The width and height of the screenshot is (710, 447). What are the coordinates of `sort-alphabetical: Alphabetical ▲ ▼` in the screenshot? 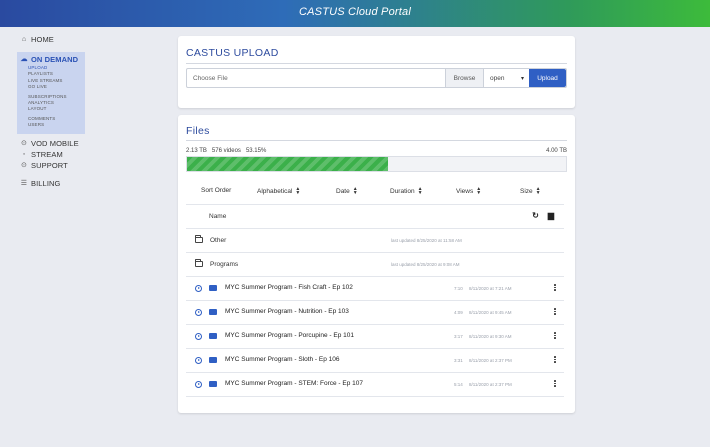 It's located at (279, 191).